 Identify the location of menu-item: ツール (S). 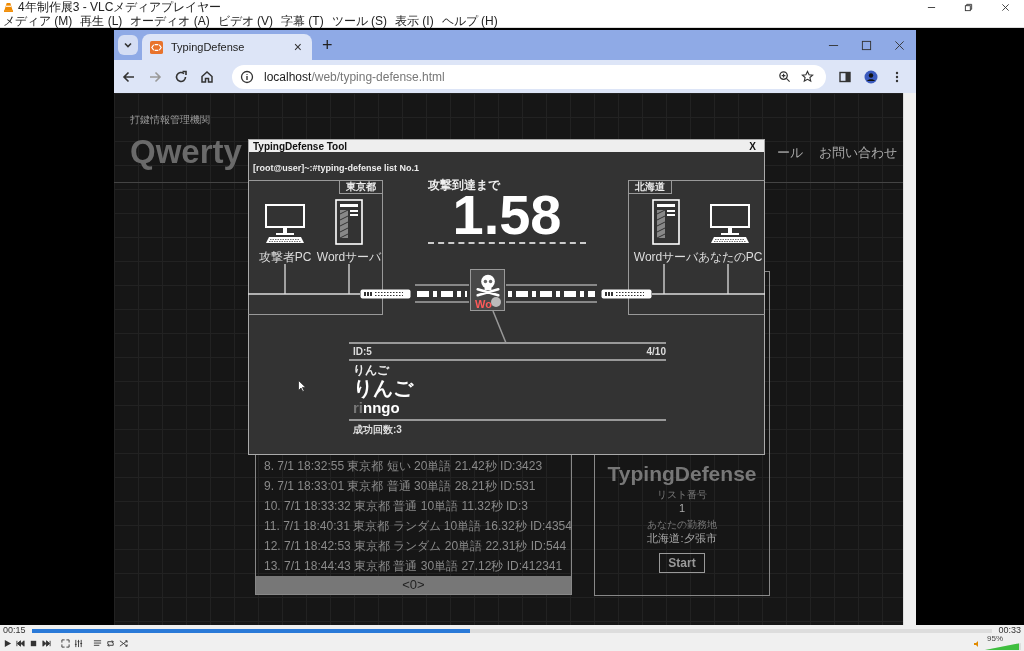
(359, 20).